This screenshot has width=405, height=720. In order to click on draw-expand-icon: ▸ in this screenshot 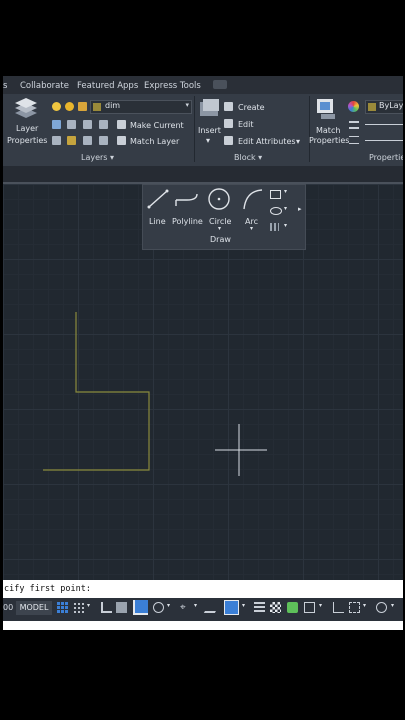, I will do `click(300, 209)`.